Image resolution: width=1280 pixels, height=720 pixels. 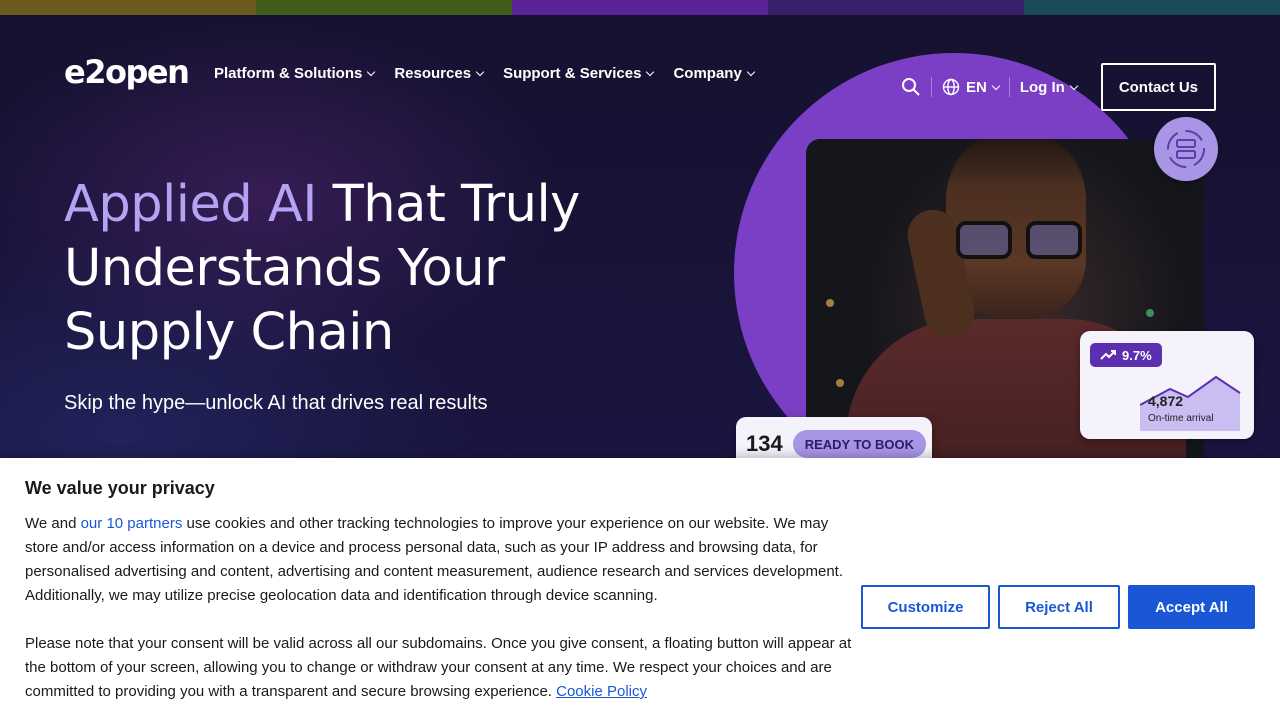 I want to click on headline-part: Understands Your, so click(x=284, y=268).